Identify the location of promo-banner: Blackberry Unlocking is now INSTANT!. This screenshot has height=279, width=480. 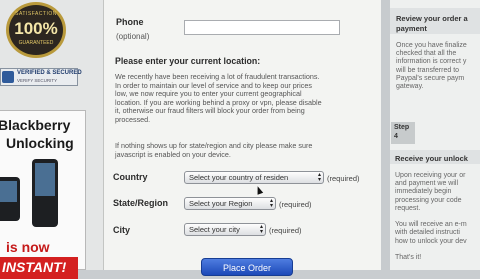
(43, 194).